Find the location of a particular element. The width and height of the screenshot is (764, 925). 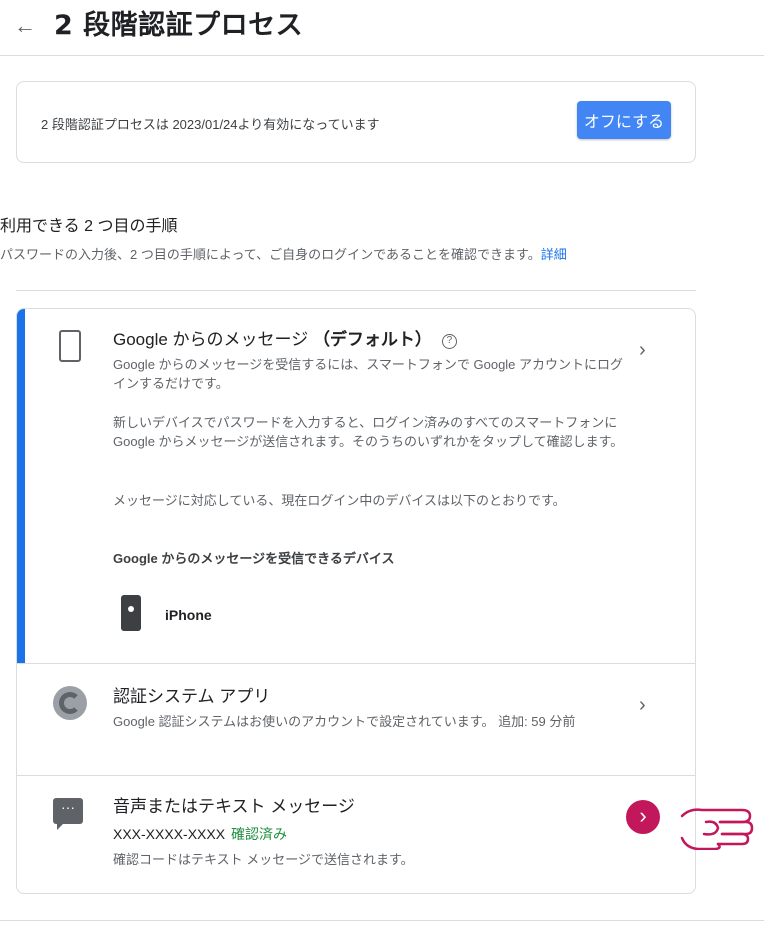

status-card: 2 段階認証プロセスは 2023/01/24より有効になっています オフにする is located at coordinates (356, 122).